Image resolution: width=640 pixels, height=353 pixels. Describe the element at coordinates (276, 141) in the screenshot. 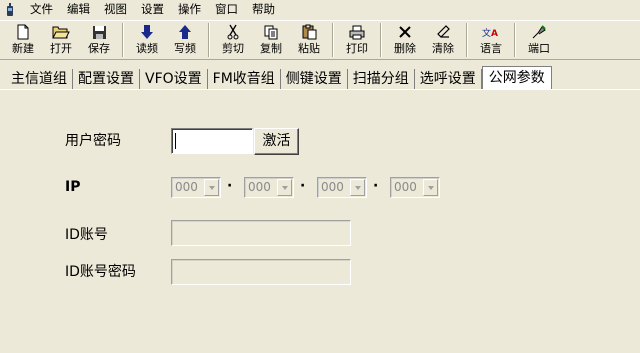

I see `activate-button: 激活` at that location.